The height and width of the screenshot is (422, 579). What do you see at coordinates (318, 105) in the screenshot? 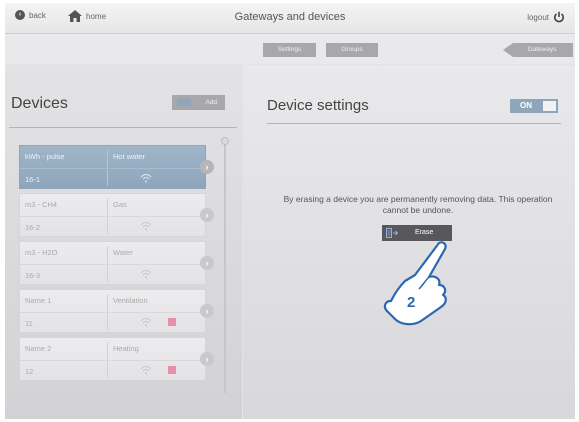
I see `device-settings-title: Device settings` at bounding box center [318, 105].